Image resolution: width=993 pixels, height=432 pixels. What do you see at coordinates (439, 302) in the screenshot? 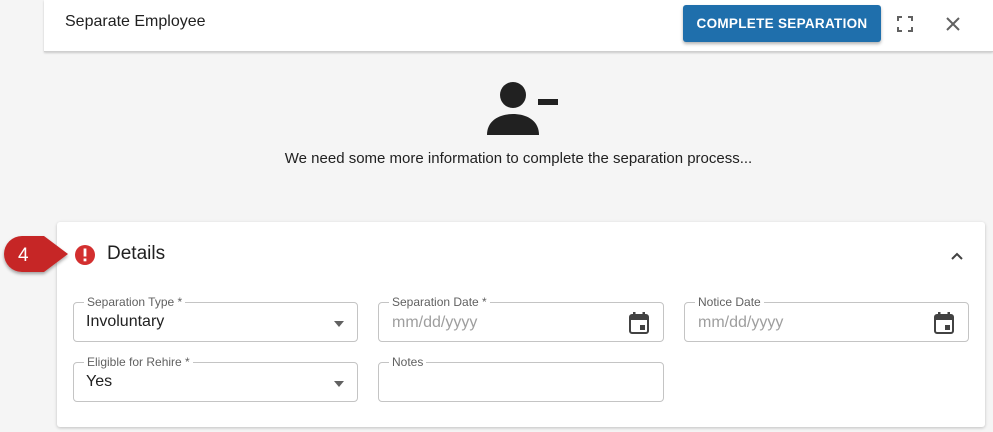
I see `field-label: Separation Date *` at bounding box center [439, 302].